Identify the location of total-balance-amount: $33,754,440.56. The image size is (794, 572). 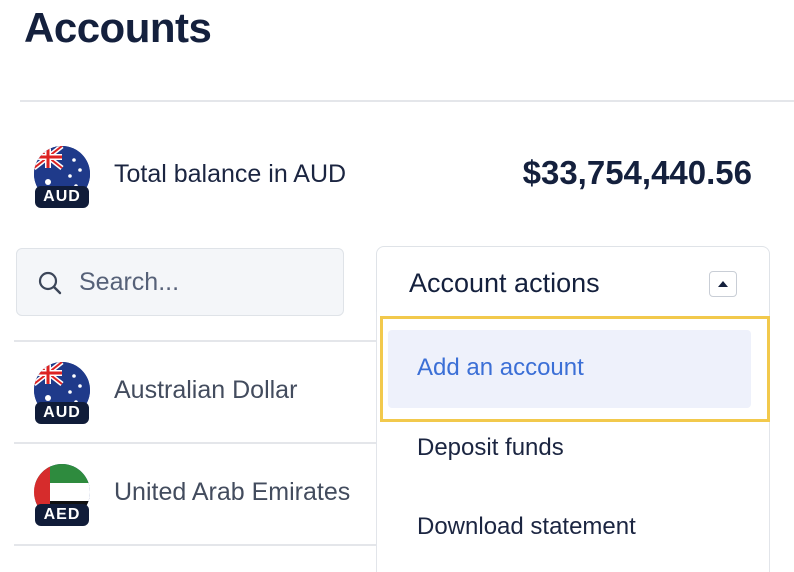
(637, 172).